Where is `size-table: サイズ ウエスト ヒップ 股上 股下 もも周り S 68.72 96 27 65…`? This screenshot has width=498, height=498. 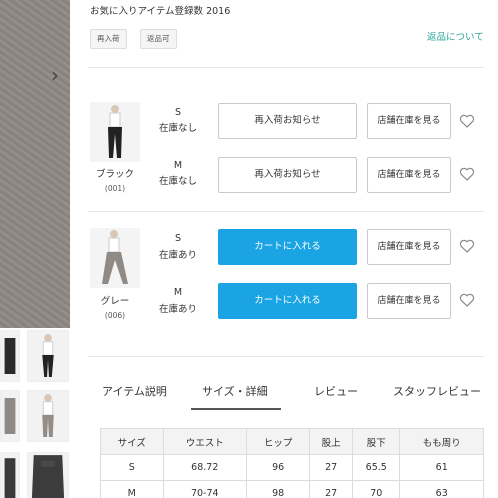
size-table: サイズ ウエスト ヒップ 股上 股下 もも周り S 68.72 96 27 65… is located at coordinates (292, 463).